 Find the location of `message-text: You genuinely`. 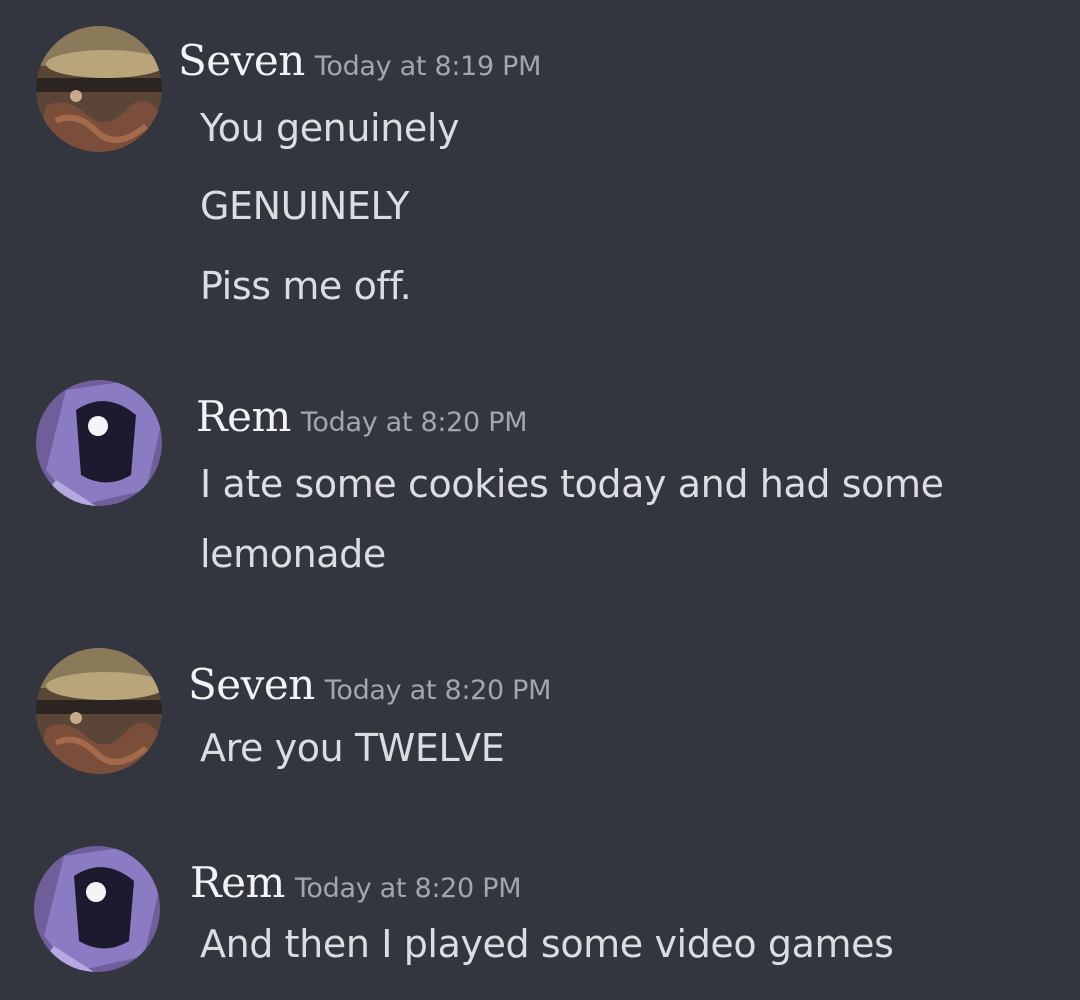

message-text: You genuinely is located at coordinates (330, 128).